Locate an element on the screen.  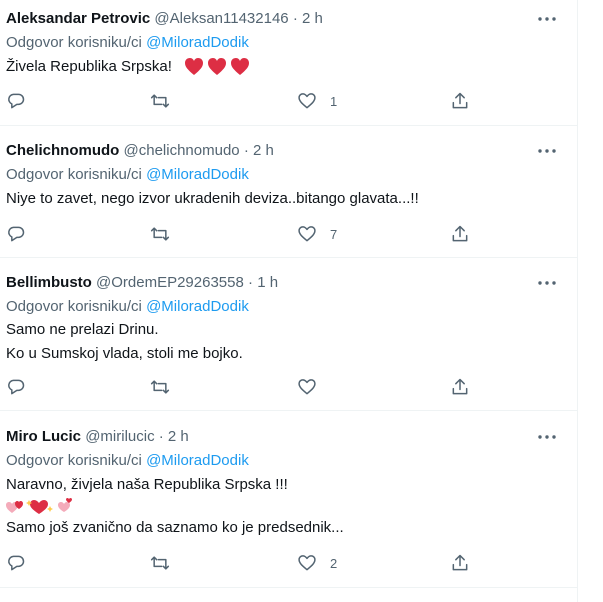
tweet-text-line: Živela Republika Srpska! is located at coordinates (89, 66).